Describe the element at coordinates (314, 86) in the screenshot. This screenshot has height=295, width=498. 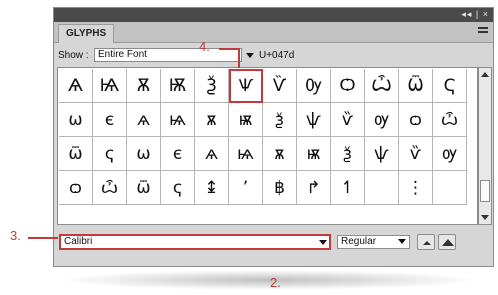
I see `glyph-cell: Ѹ` at that location.